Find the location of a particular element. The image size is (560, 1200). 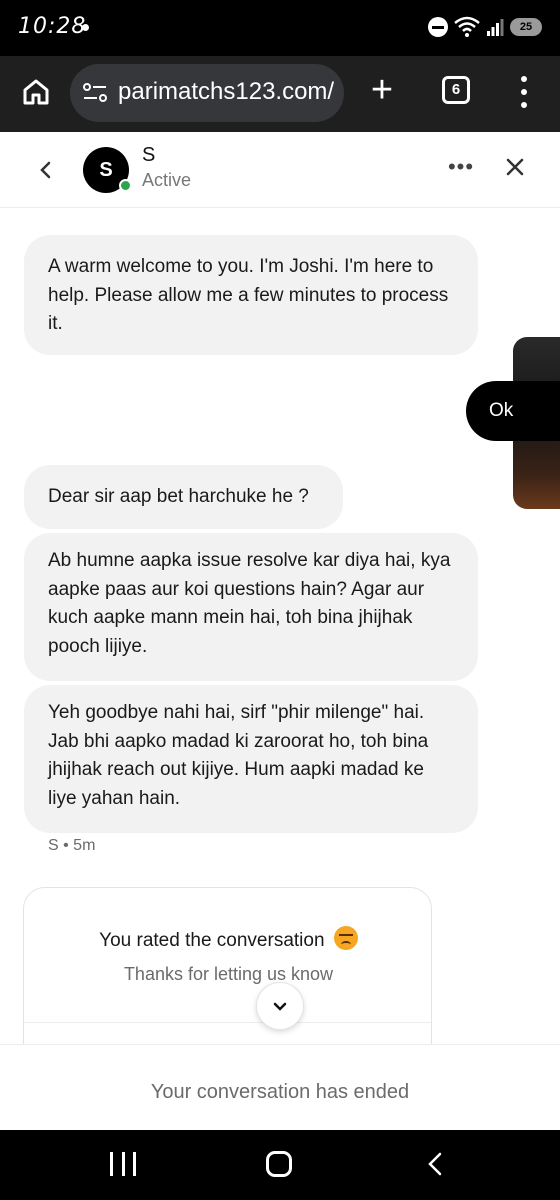

url-text: parimatchs123.com/ is located at coordinates (226, 91).